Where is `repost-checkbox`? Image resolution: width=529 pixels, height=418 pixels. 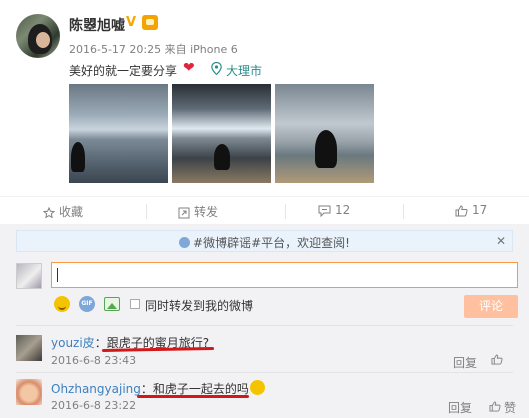 repost-checkbox is located at coordinates (135, 304).